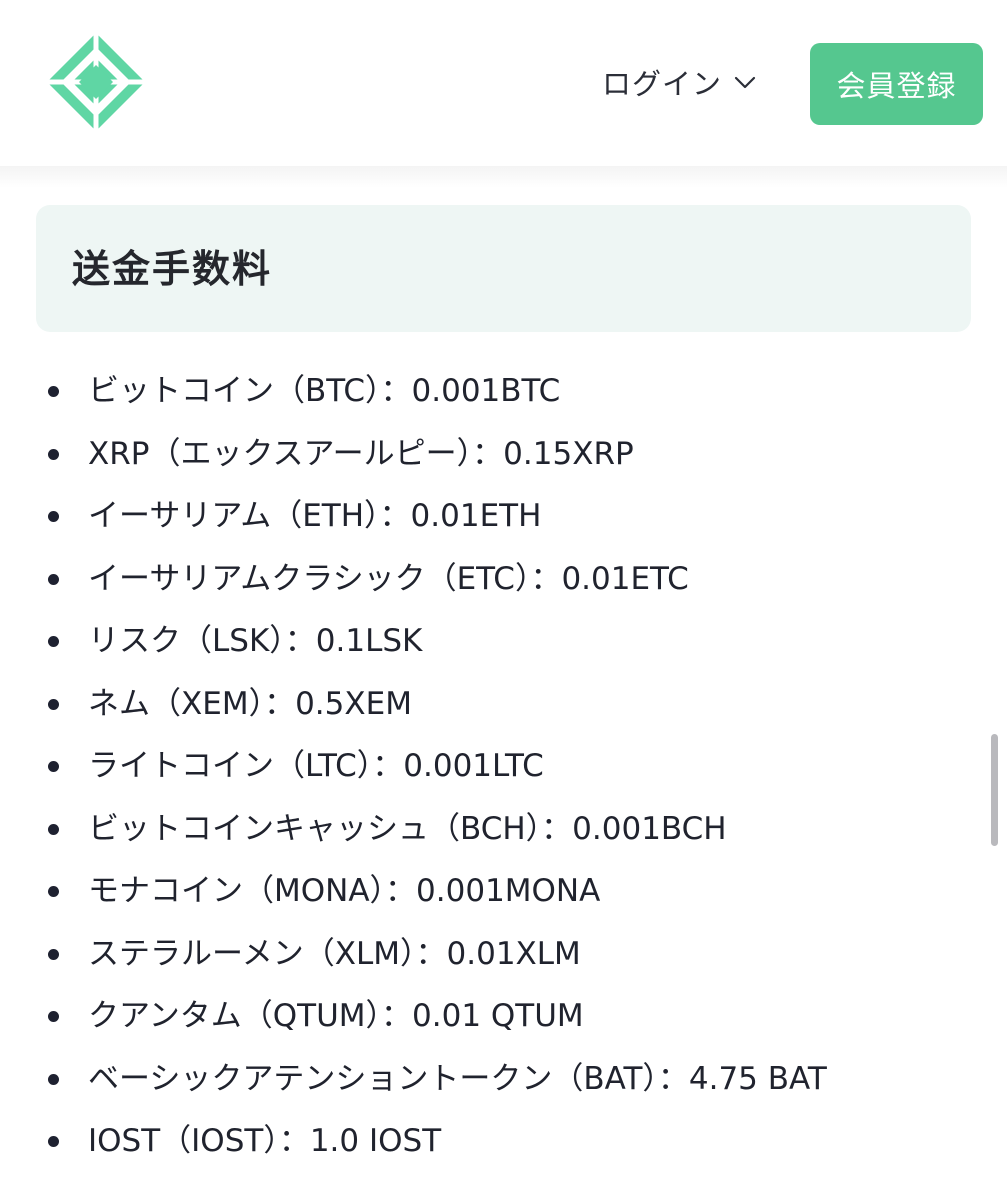 The width and height of the screenshot is (1007, 1200). I want to click on login-dropdown: ログイン, so click(679, 82).